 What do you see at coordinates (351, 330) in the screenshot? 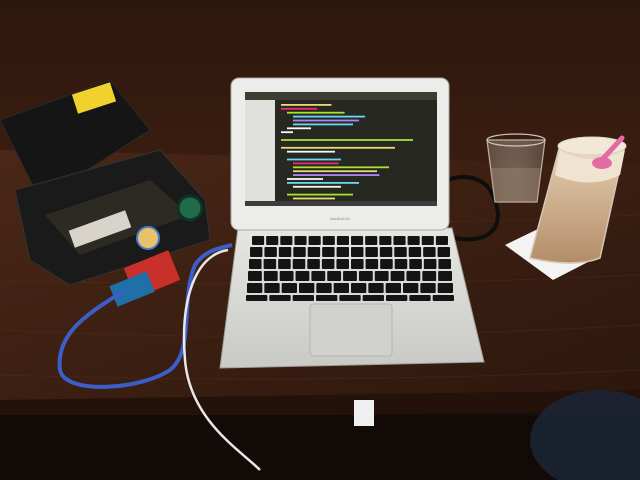
I see `laptop-trackpad` at bounding box center [351, 330].